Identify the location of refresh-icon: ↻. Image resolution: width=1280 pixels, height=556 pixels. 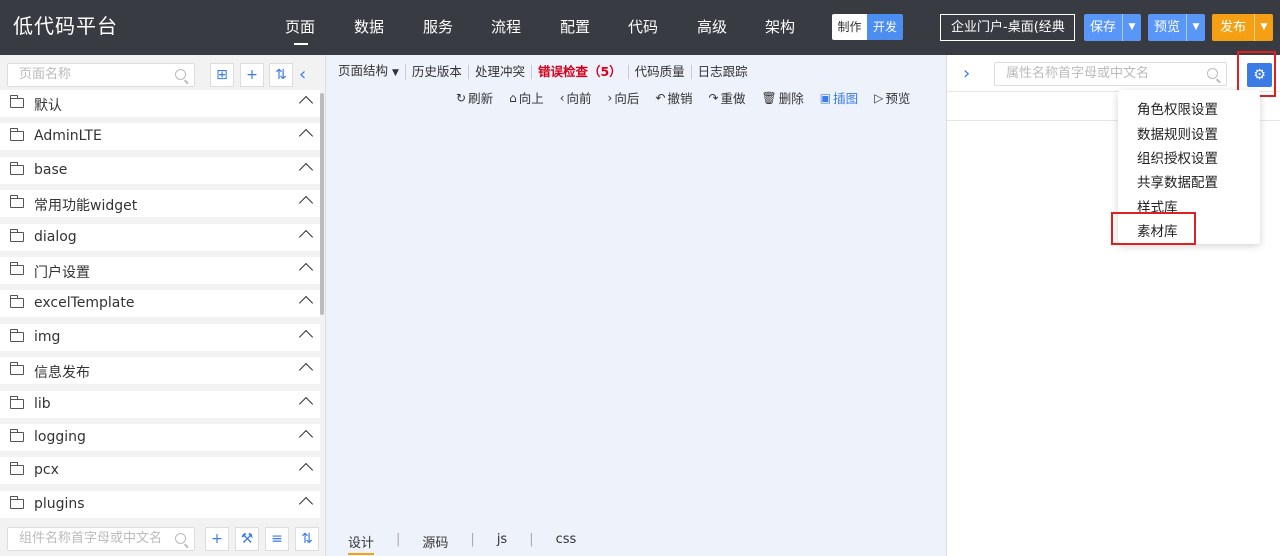
(461, 97).